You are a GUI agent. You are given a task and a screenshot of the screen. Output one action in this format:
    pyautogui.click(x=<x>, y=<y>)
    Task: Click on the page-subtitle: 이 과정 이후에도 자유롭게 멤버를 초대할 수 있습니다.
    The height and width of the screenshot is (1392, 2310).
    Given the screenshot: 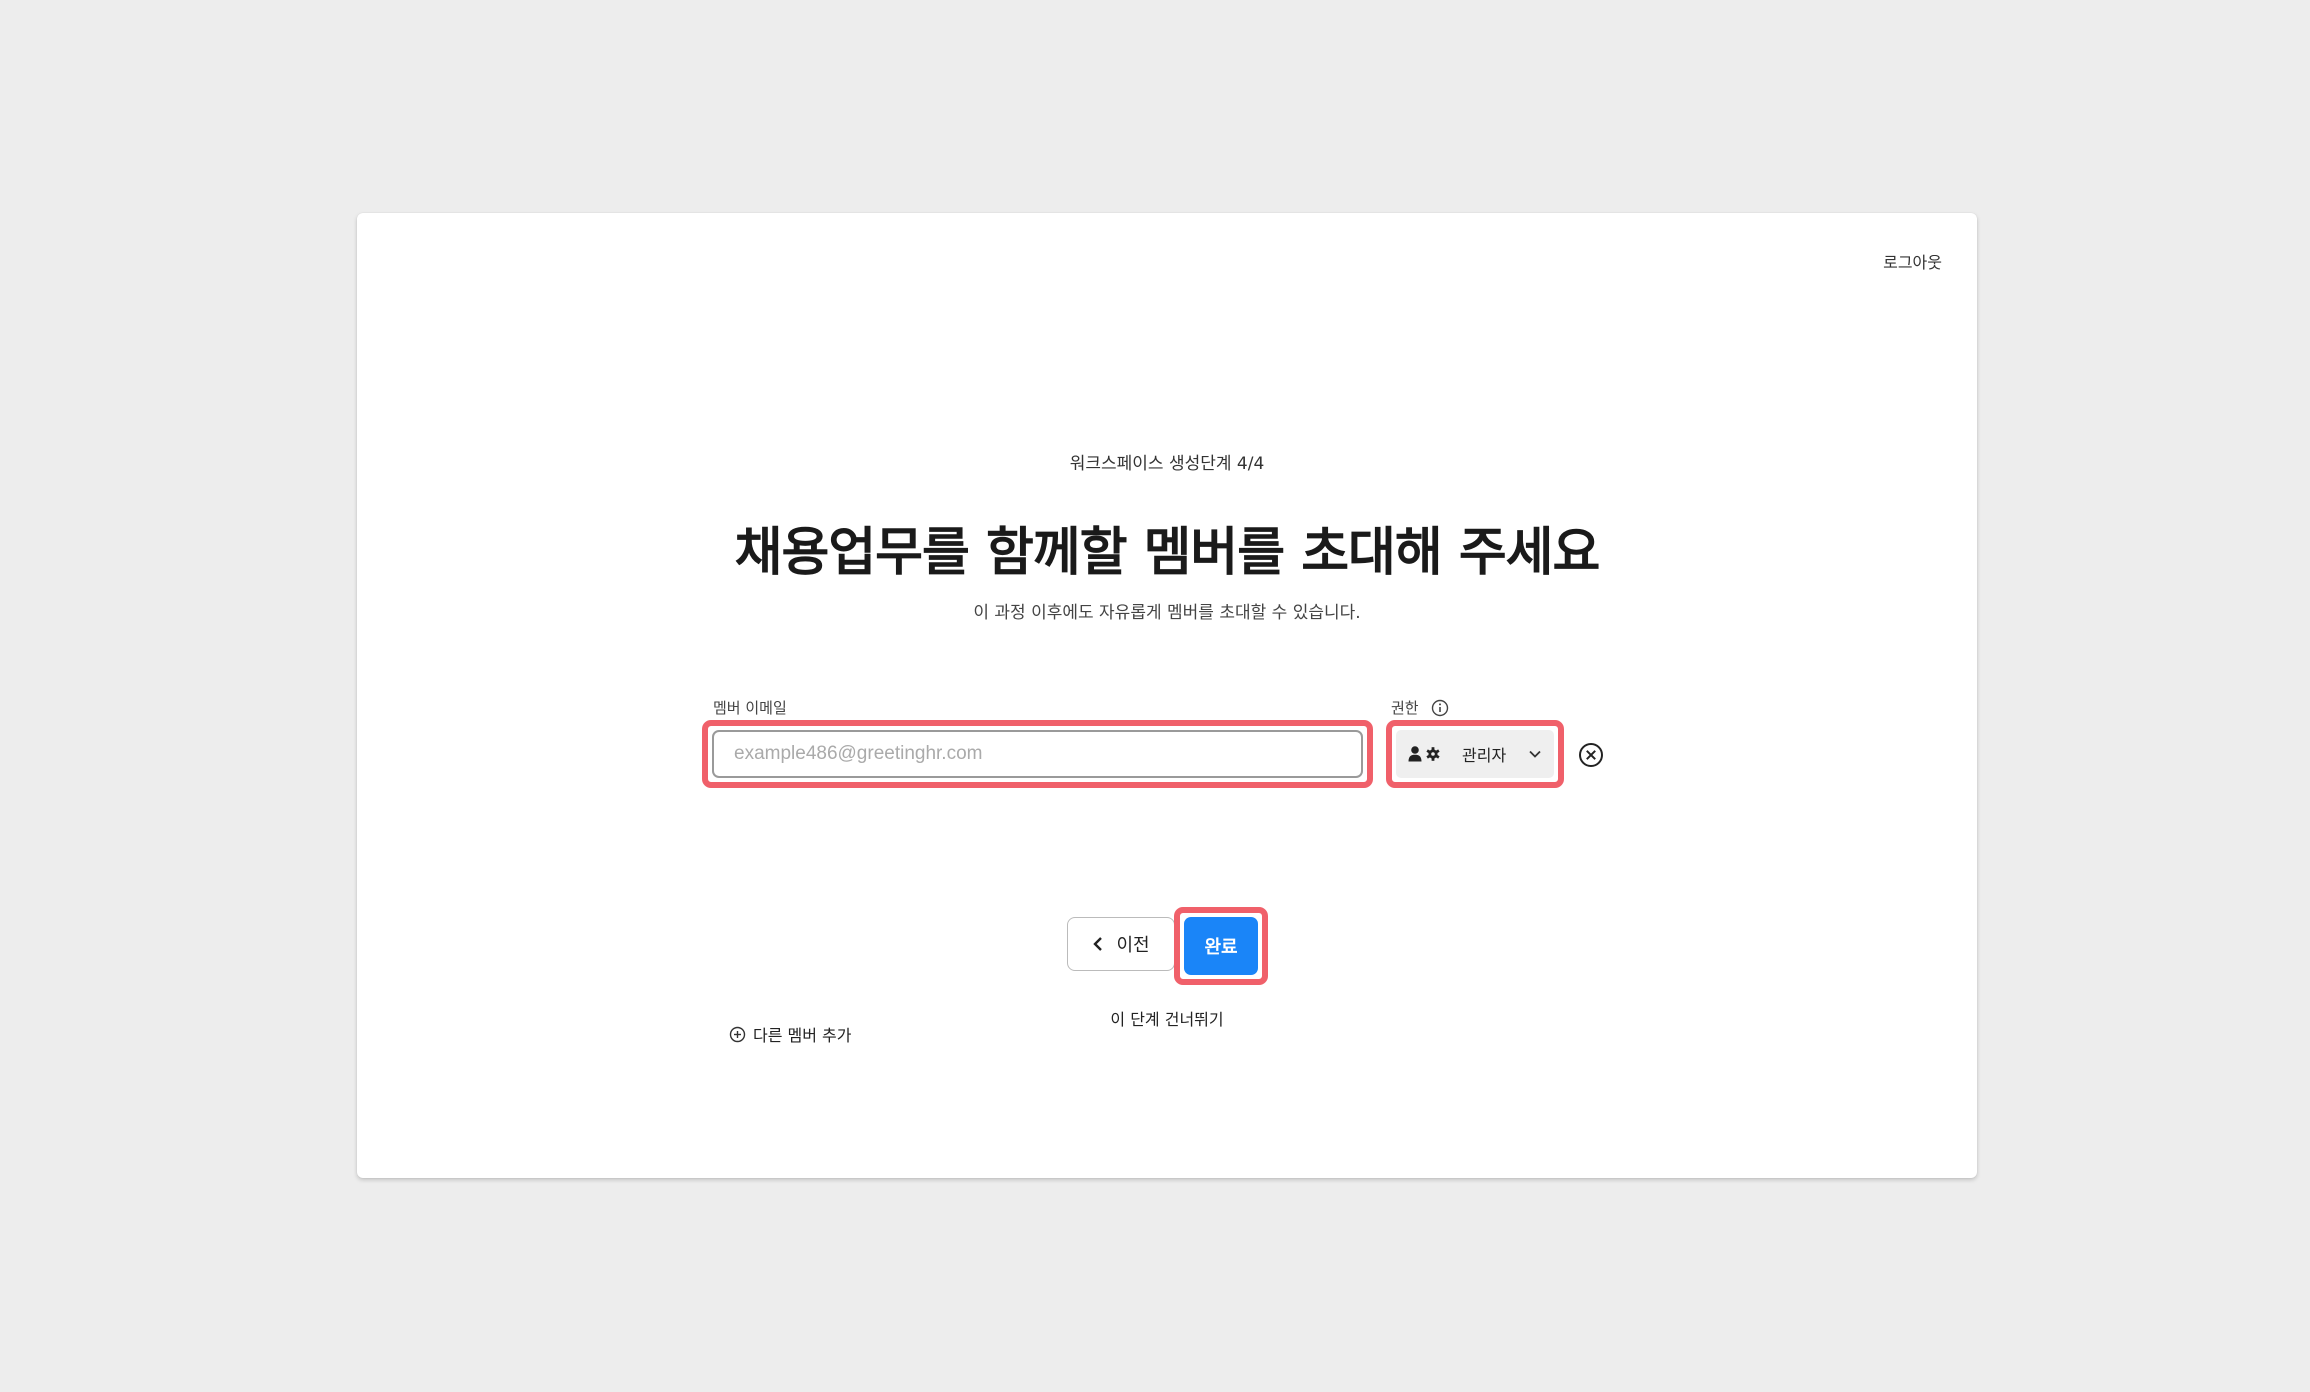 What is the action you would take?
    pyautogui.click(x=1167, y=613)
    